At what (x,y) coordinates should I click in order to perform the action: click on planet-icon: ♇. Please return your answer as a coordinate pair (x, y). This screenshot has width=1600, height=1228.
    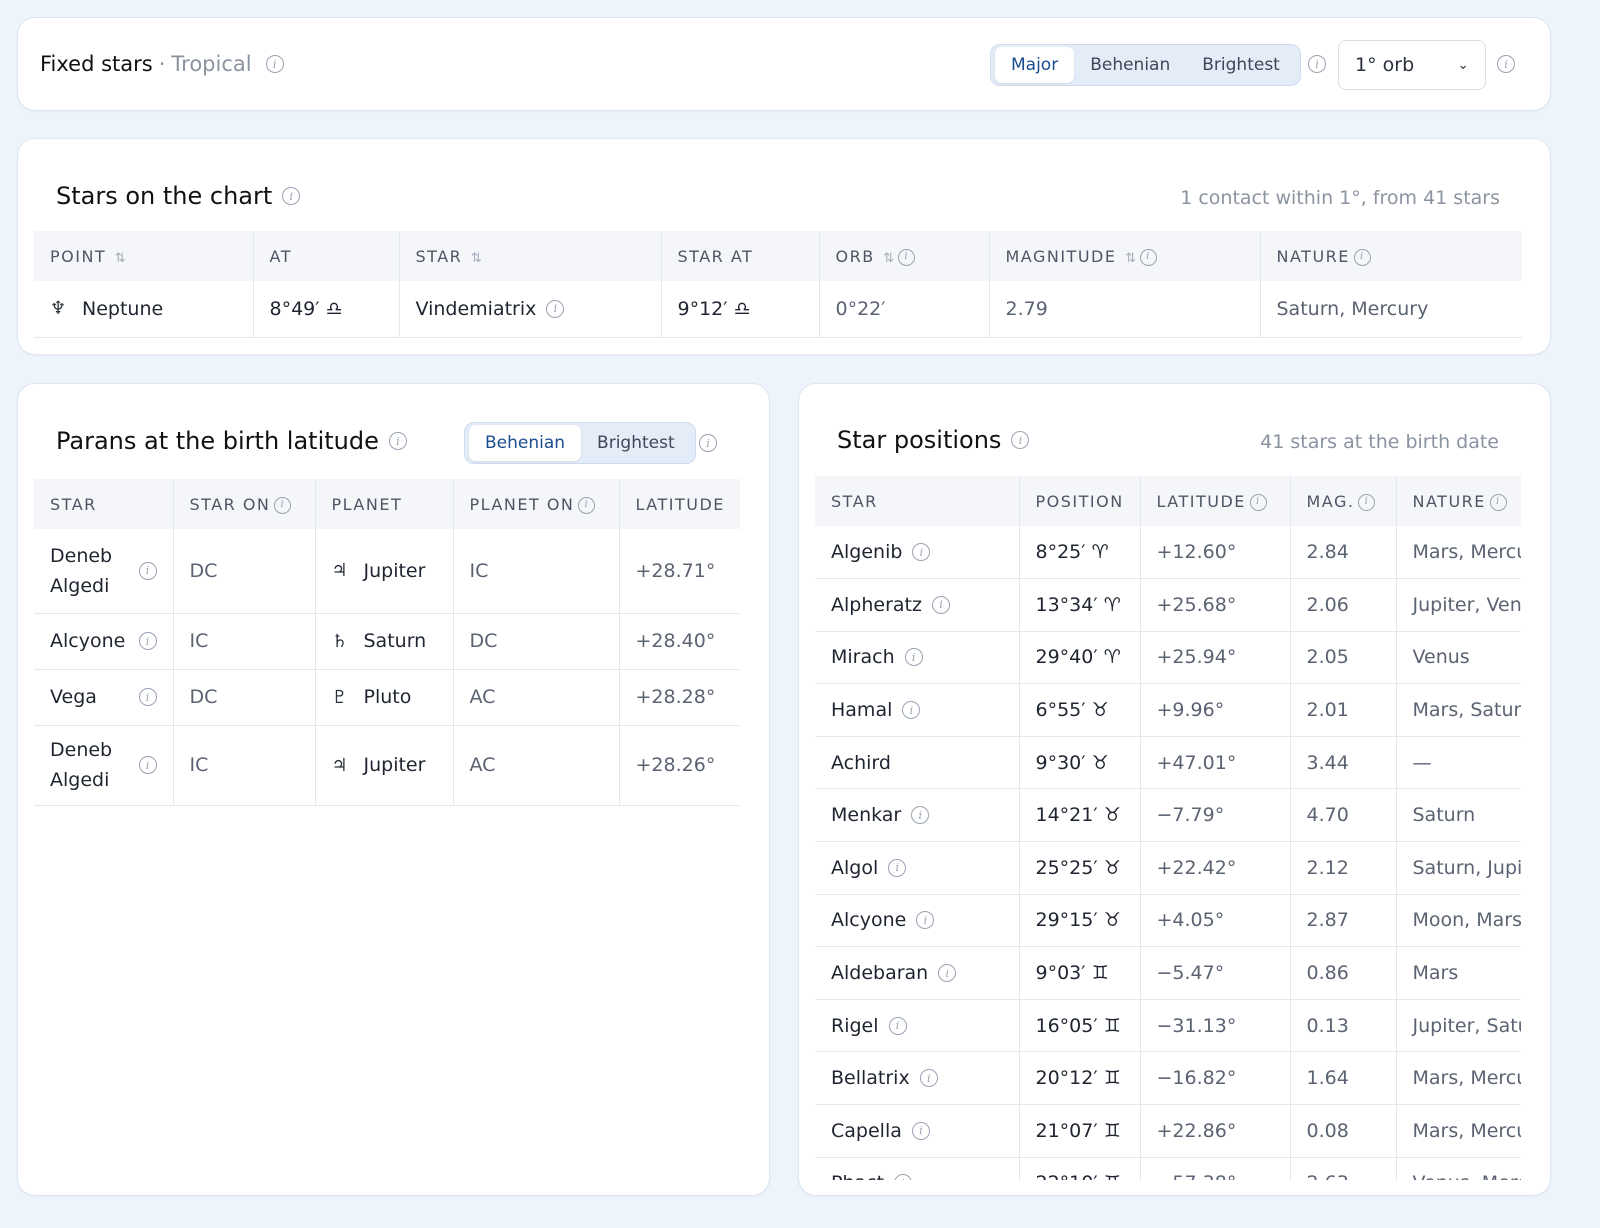
    Looking at the image, I should click on (339, 697).